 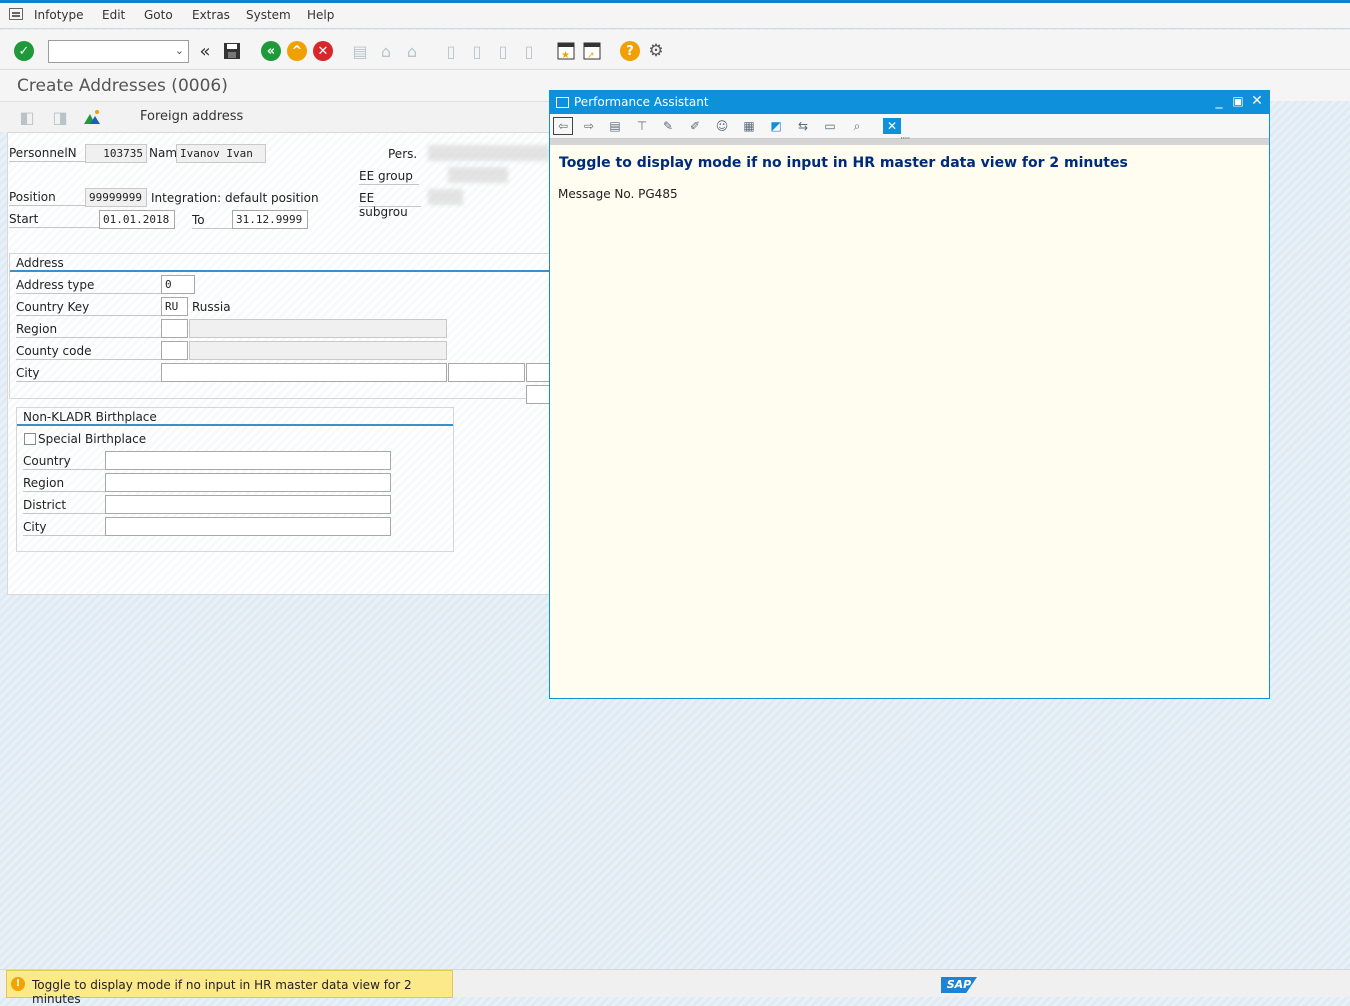 What do you see at coordinates (18, 984) in the screenshot?
I see `warning-icon: !` at bounding box center [18, 984].